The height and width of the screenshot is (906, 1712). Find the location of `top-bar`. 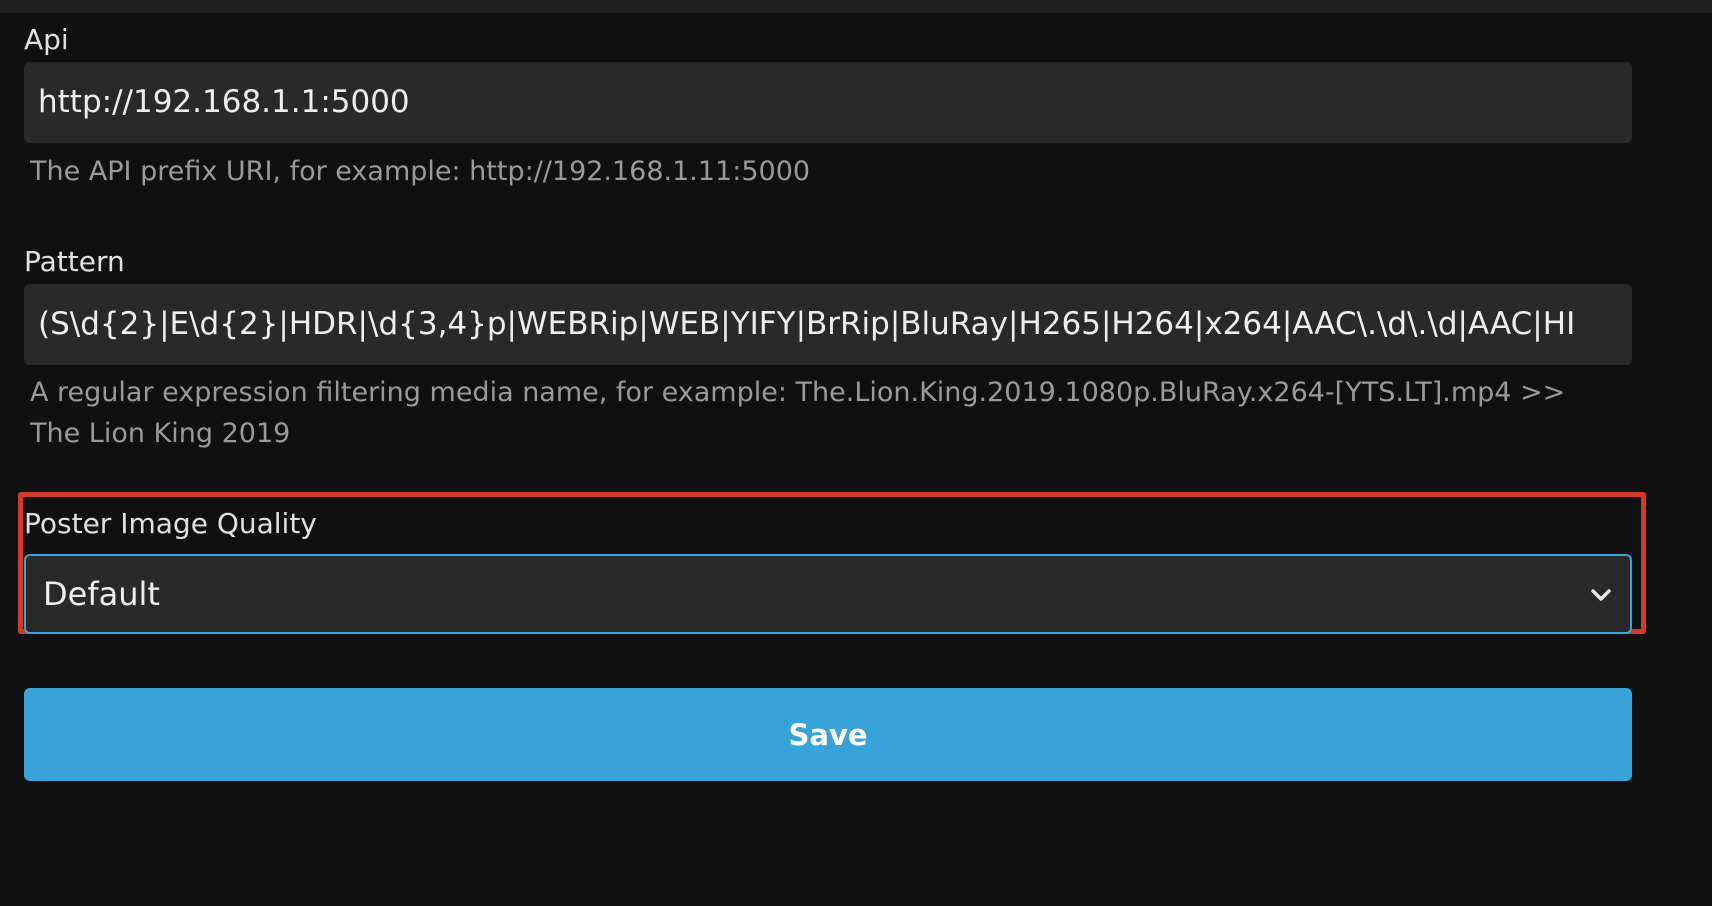

top-bar is located at coordinates (856, 6).